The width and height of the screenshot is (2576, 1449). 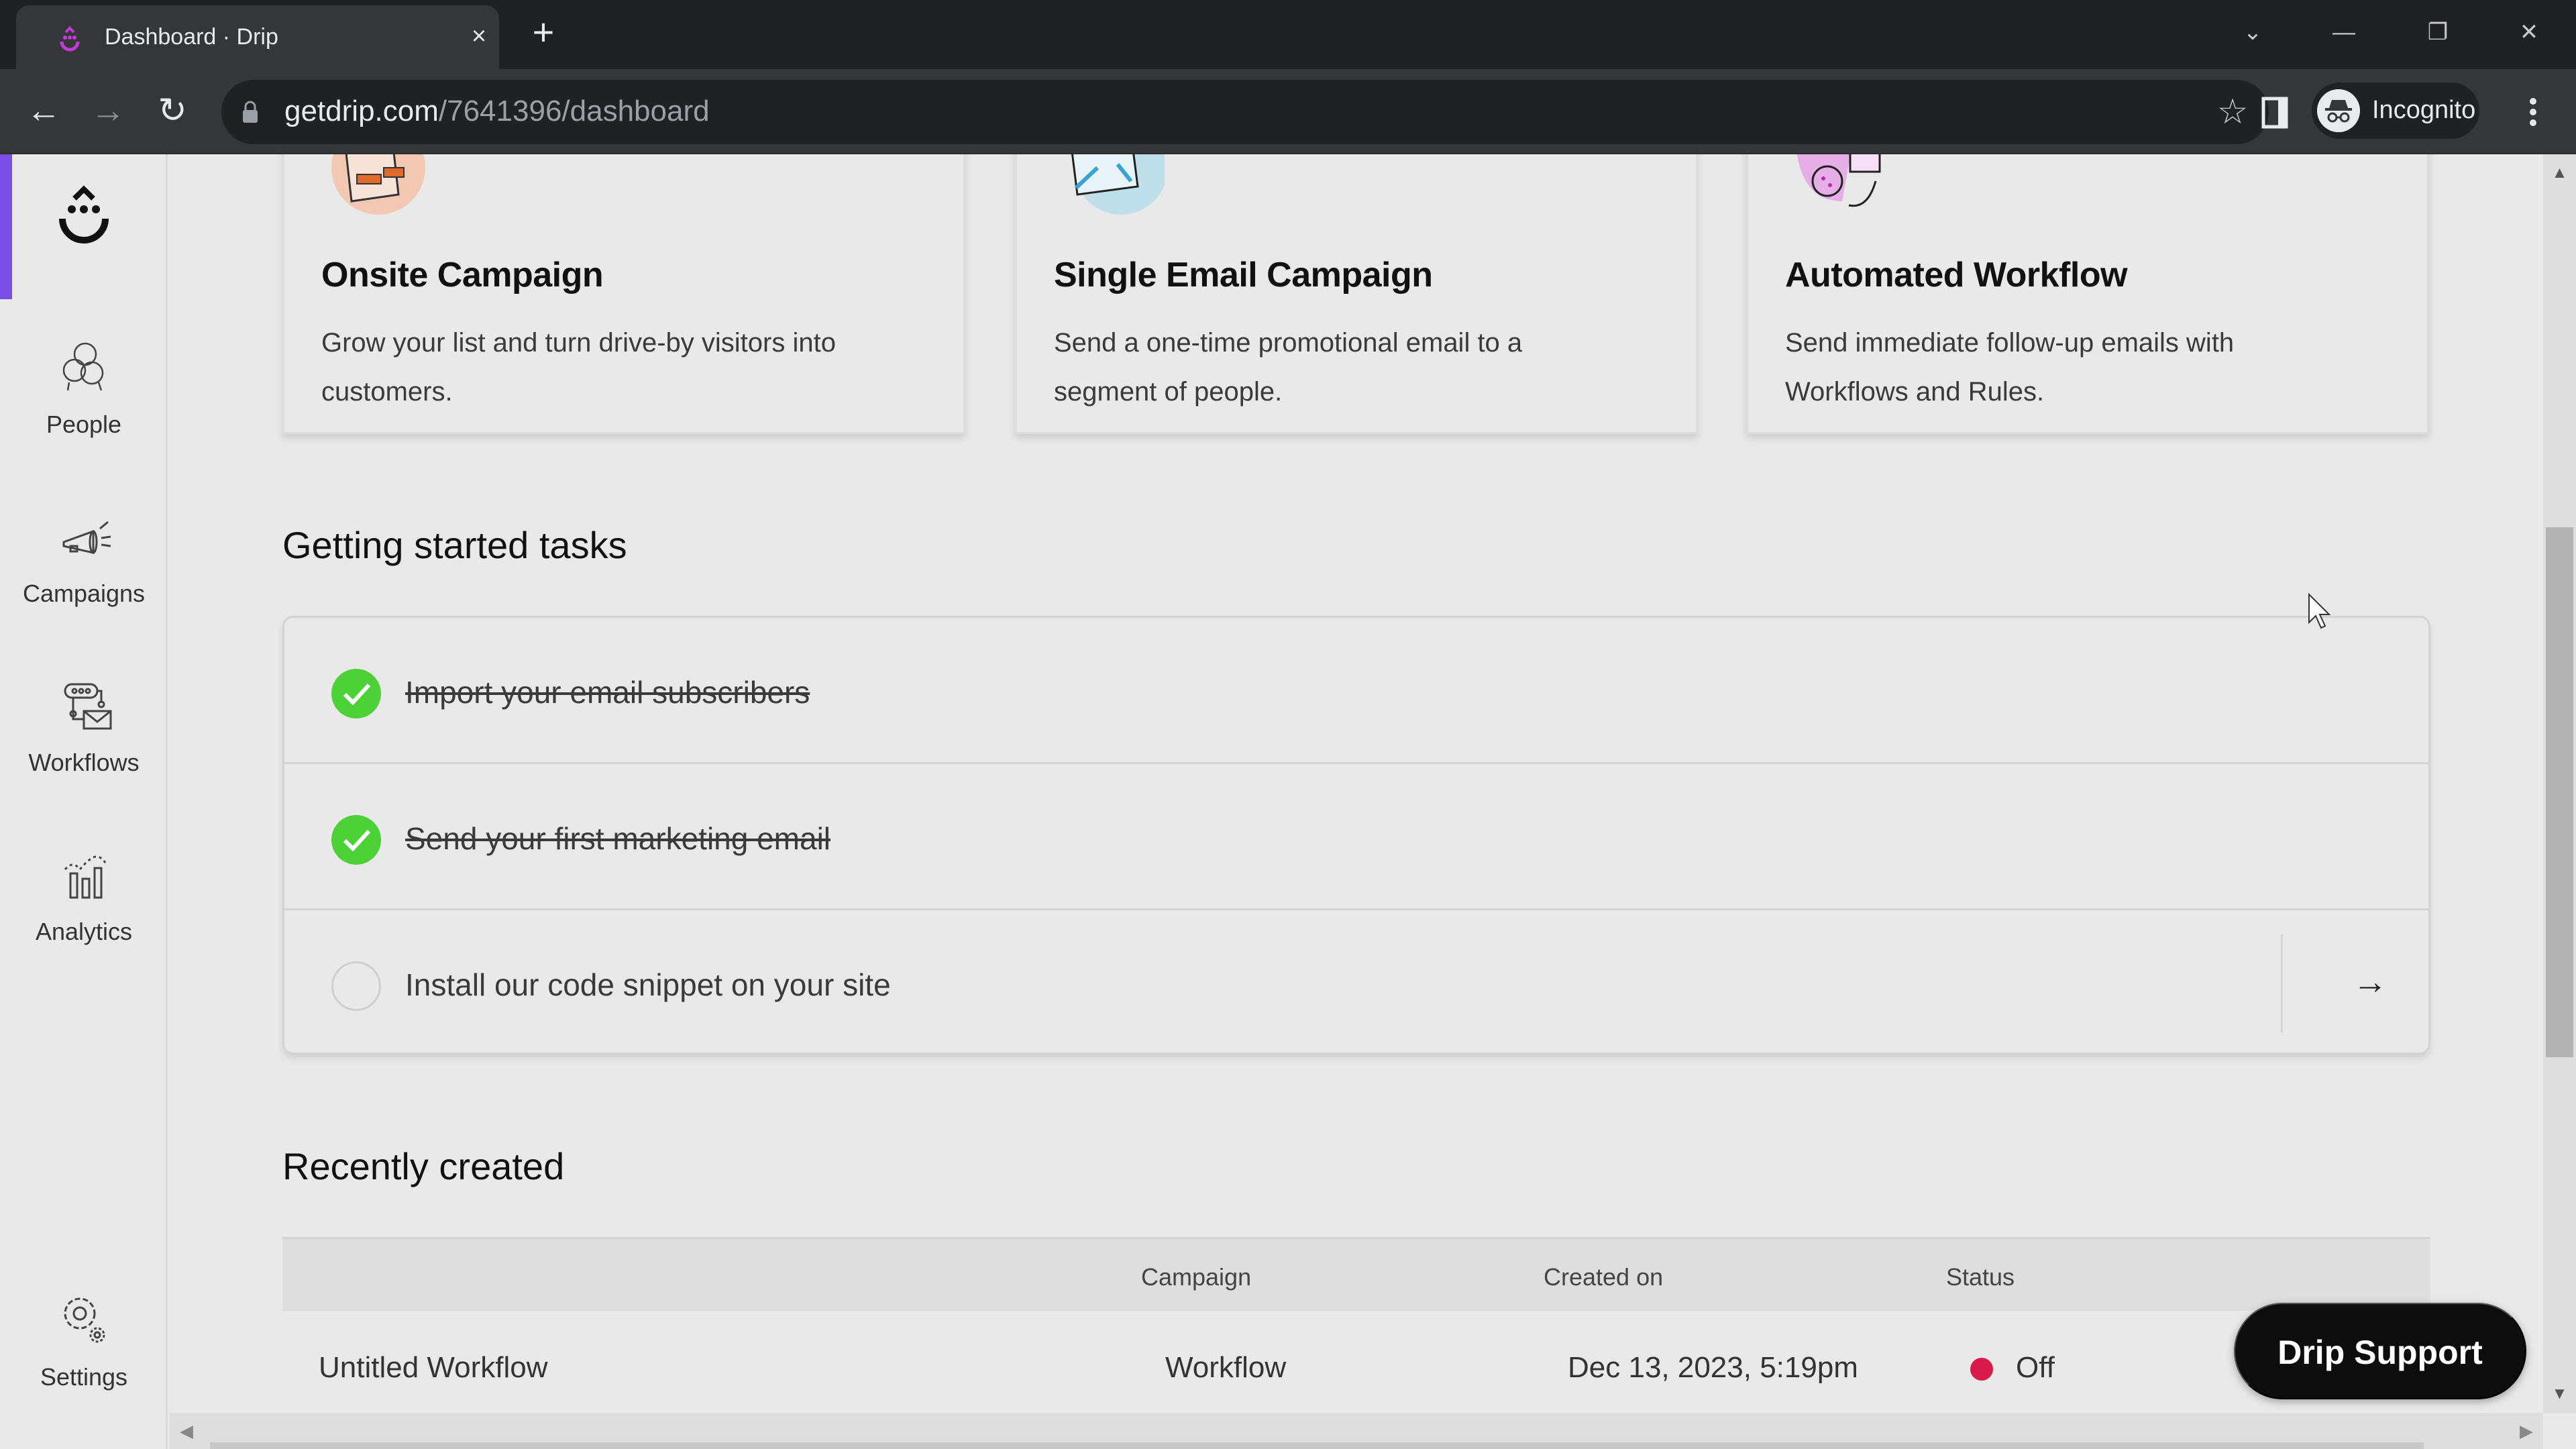 What do you see at coordinates (83, 366) in the screenshot?
I see `people-icon` at bounding box center [83, 366].